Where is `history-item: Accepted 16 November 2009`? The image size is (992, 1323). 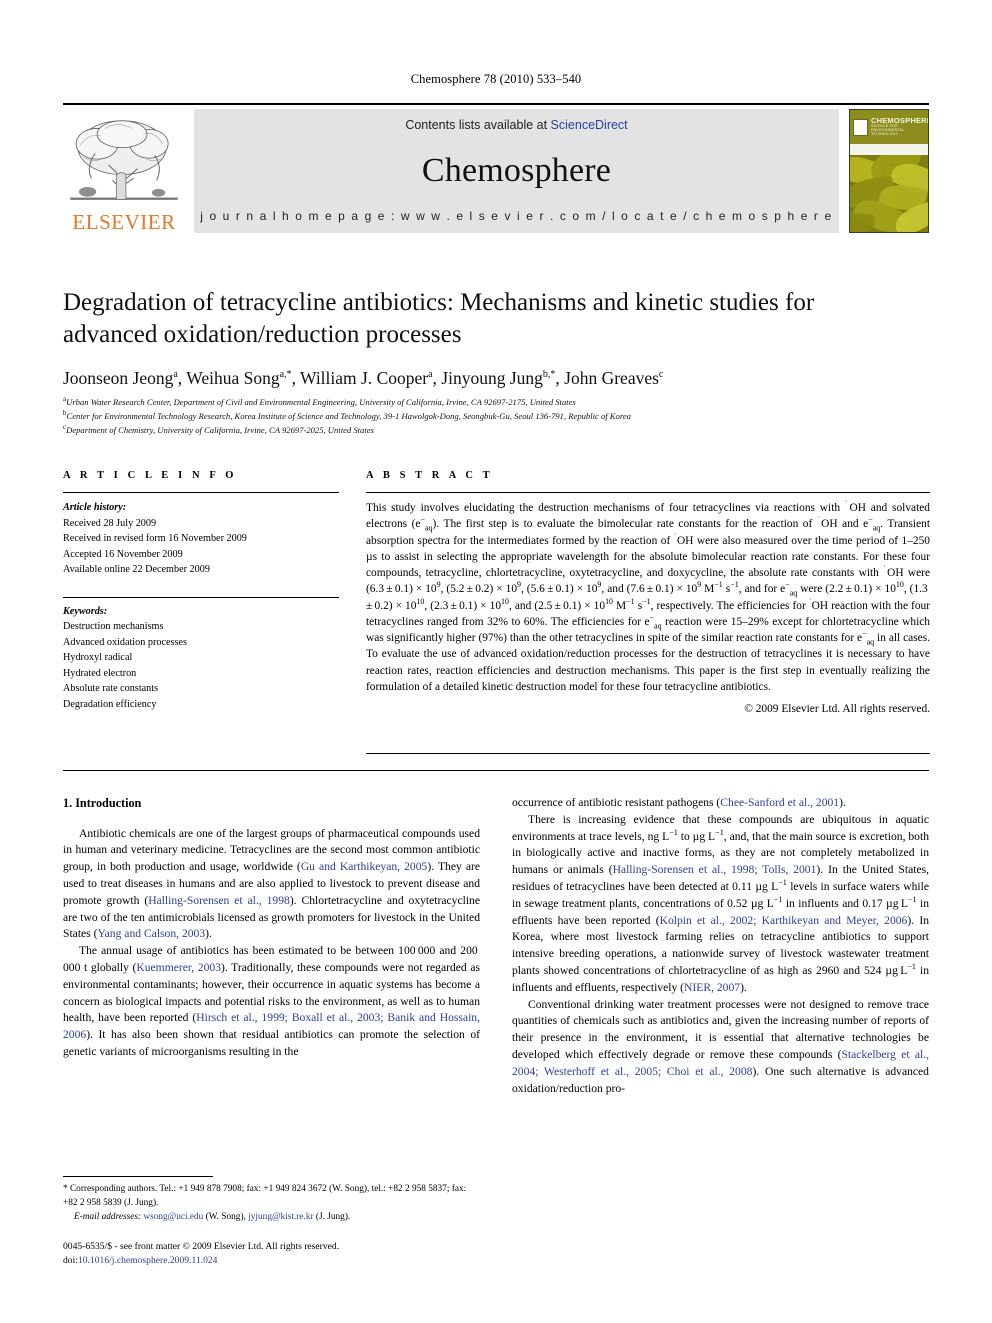
history-item: Accepted 16 November 2009 is located at coordinates (123, 554).